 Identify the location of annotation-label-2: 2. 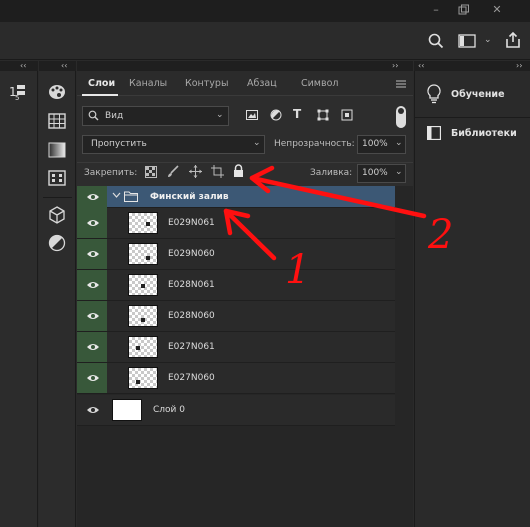
(441, 235).